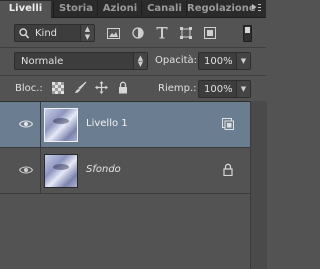  Describe the element at coordinates (103, 169) in the screenshot. I see `layer-name: Sfondo` at that location.